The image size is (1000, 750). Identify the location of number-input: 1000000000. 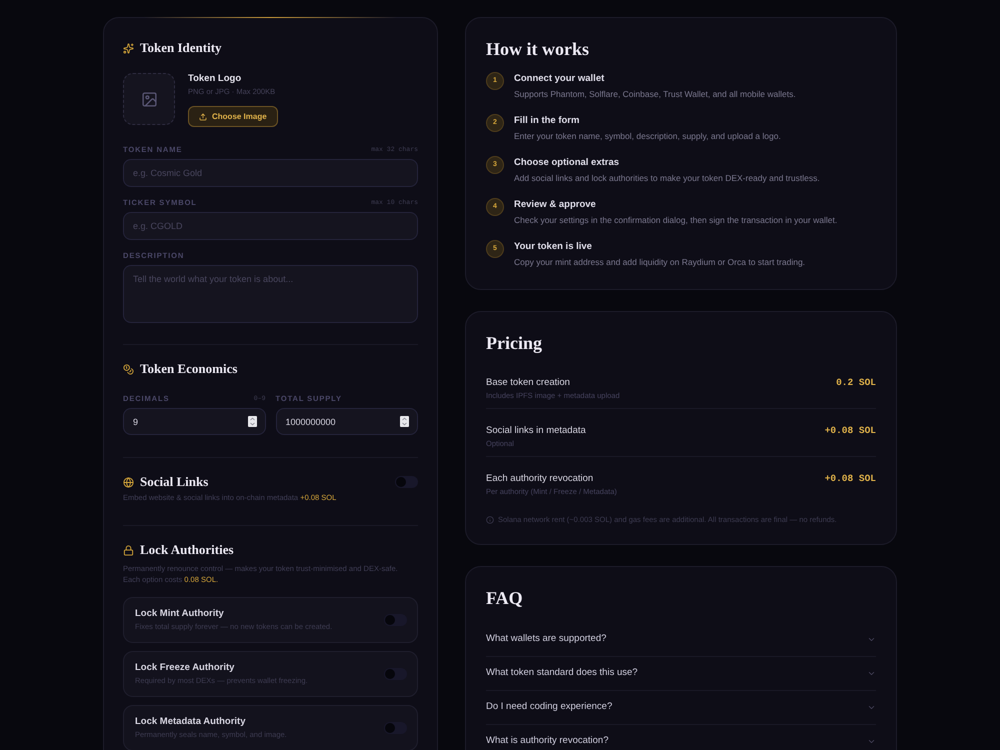
(347, 421).